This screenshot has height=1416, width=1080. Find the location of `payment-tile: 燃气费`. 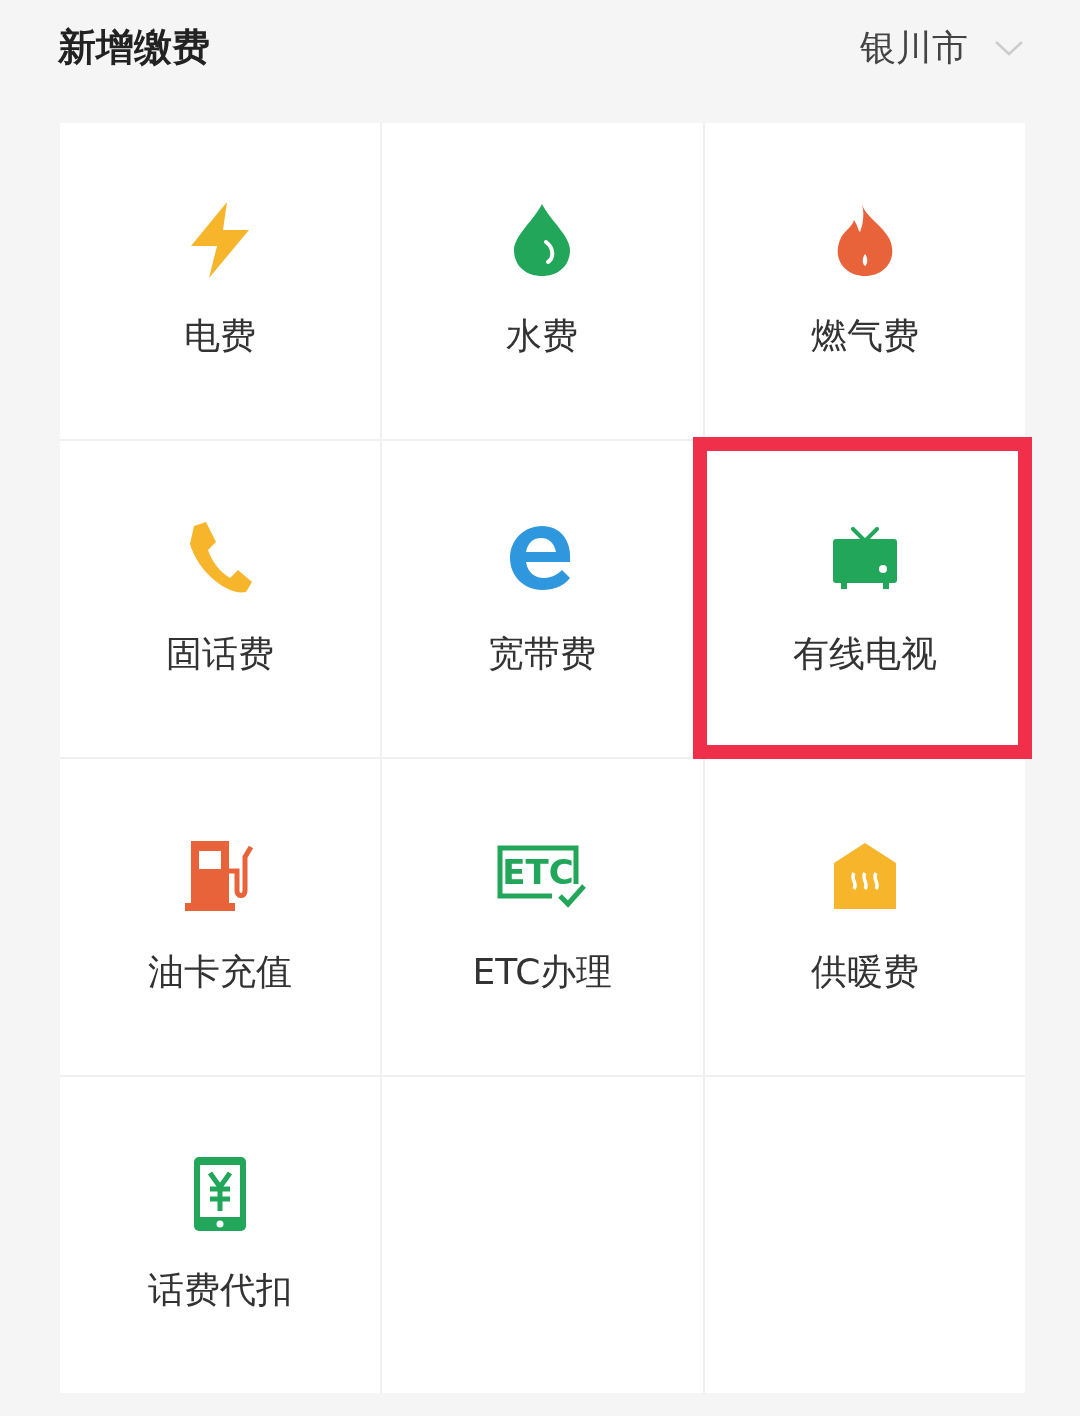

payment-tile: 燃气费 is located at coordinates (864, 281).